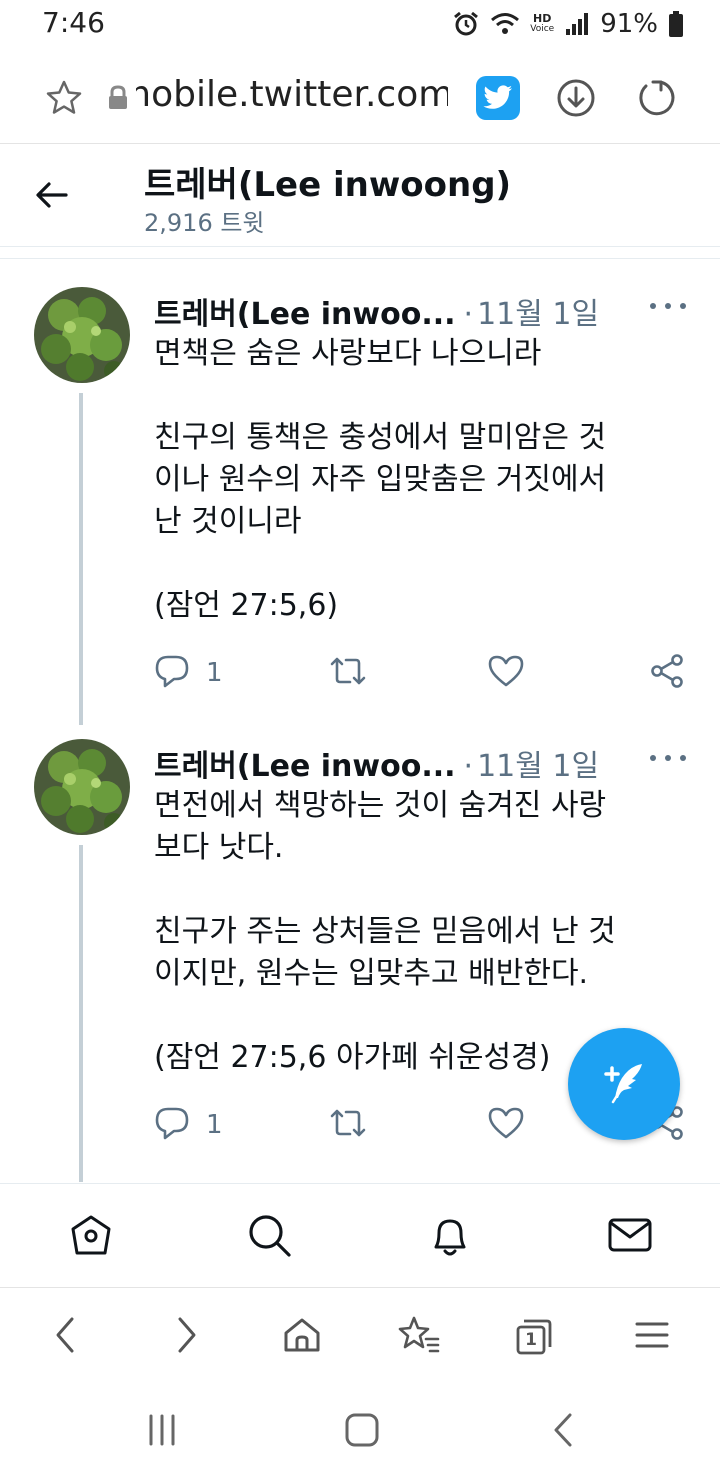 The height and width of the screenshot is (1480, 720). I want to click on alarm-icon, so click(466, 24).